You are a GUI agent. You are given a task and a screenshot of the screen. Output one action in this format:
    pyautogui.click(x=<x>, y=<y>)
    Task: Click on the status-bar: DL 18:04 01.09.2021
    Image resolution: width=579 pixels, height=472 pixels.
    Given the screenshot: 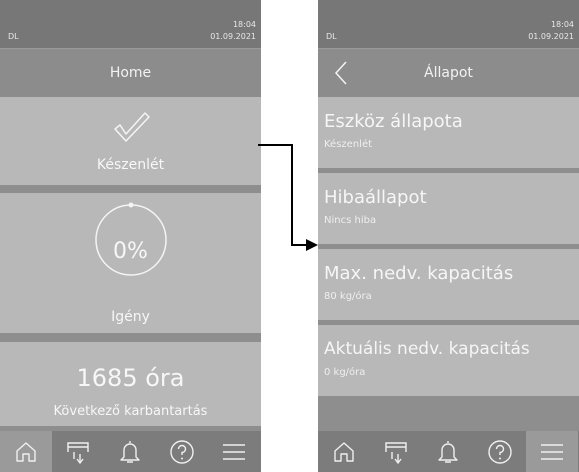 What is the action you would take?
    pyautogui.click(x=448, y=24)
    